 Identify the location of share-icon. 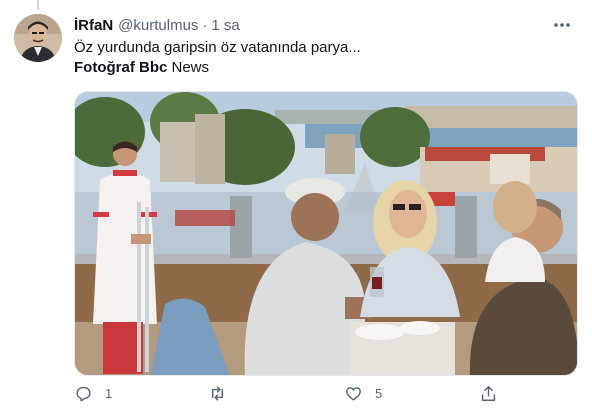
(488, 393).